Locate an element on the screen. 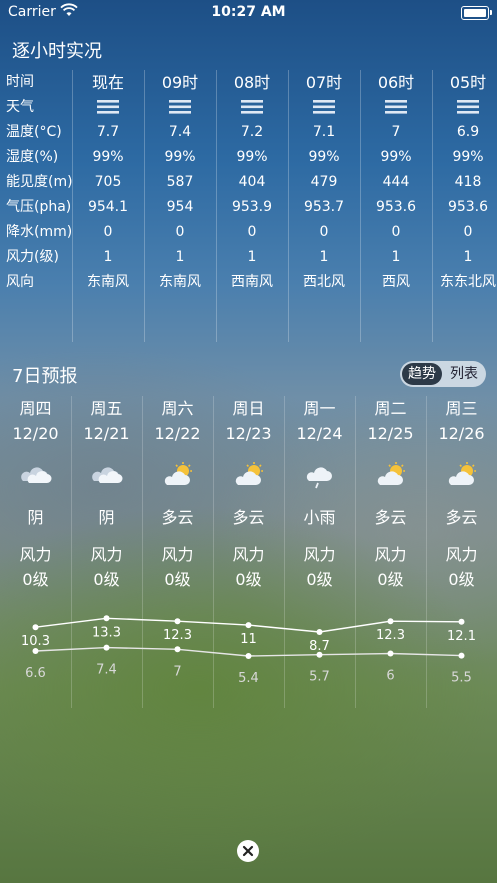 The image size is (497, 883). forecast-weekday: 周三 is located at coordinates (461, 408).